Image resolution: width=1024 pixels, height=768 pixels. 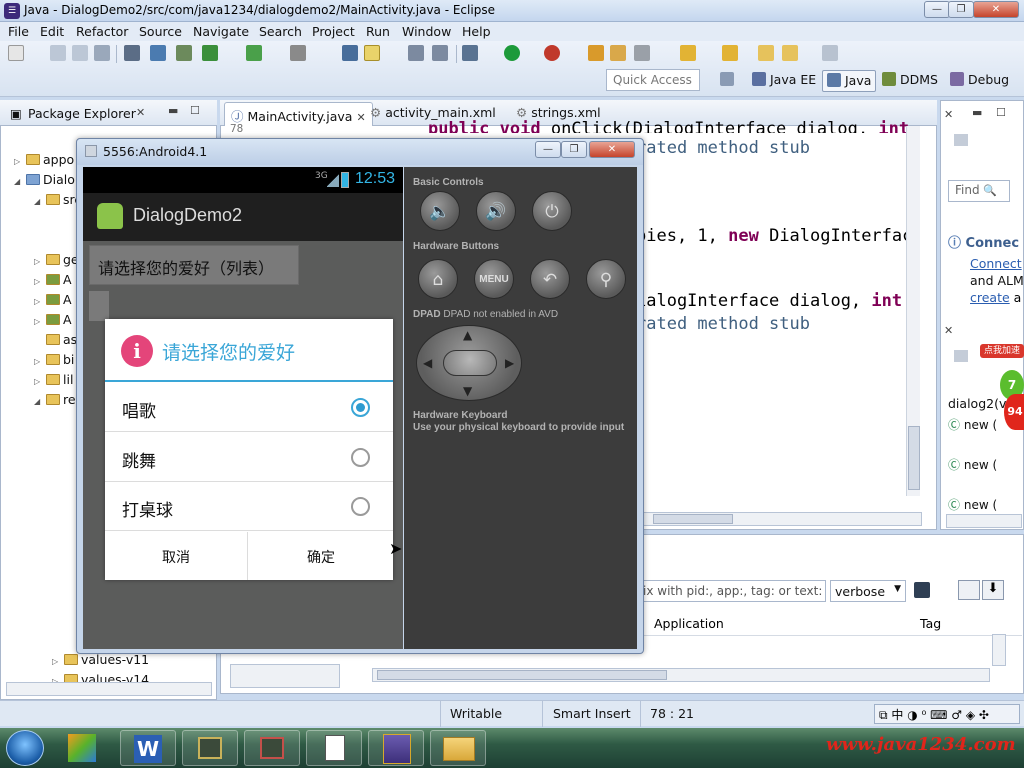 What do you see at coordinates (84, 748) in the screenshot?
I see `office-icon` at bounding box center [84, 748].